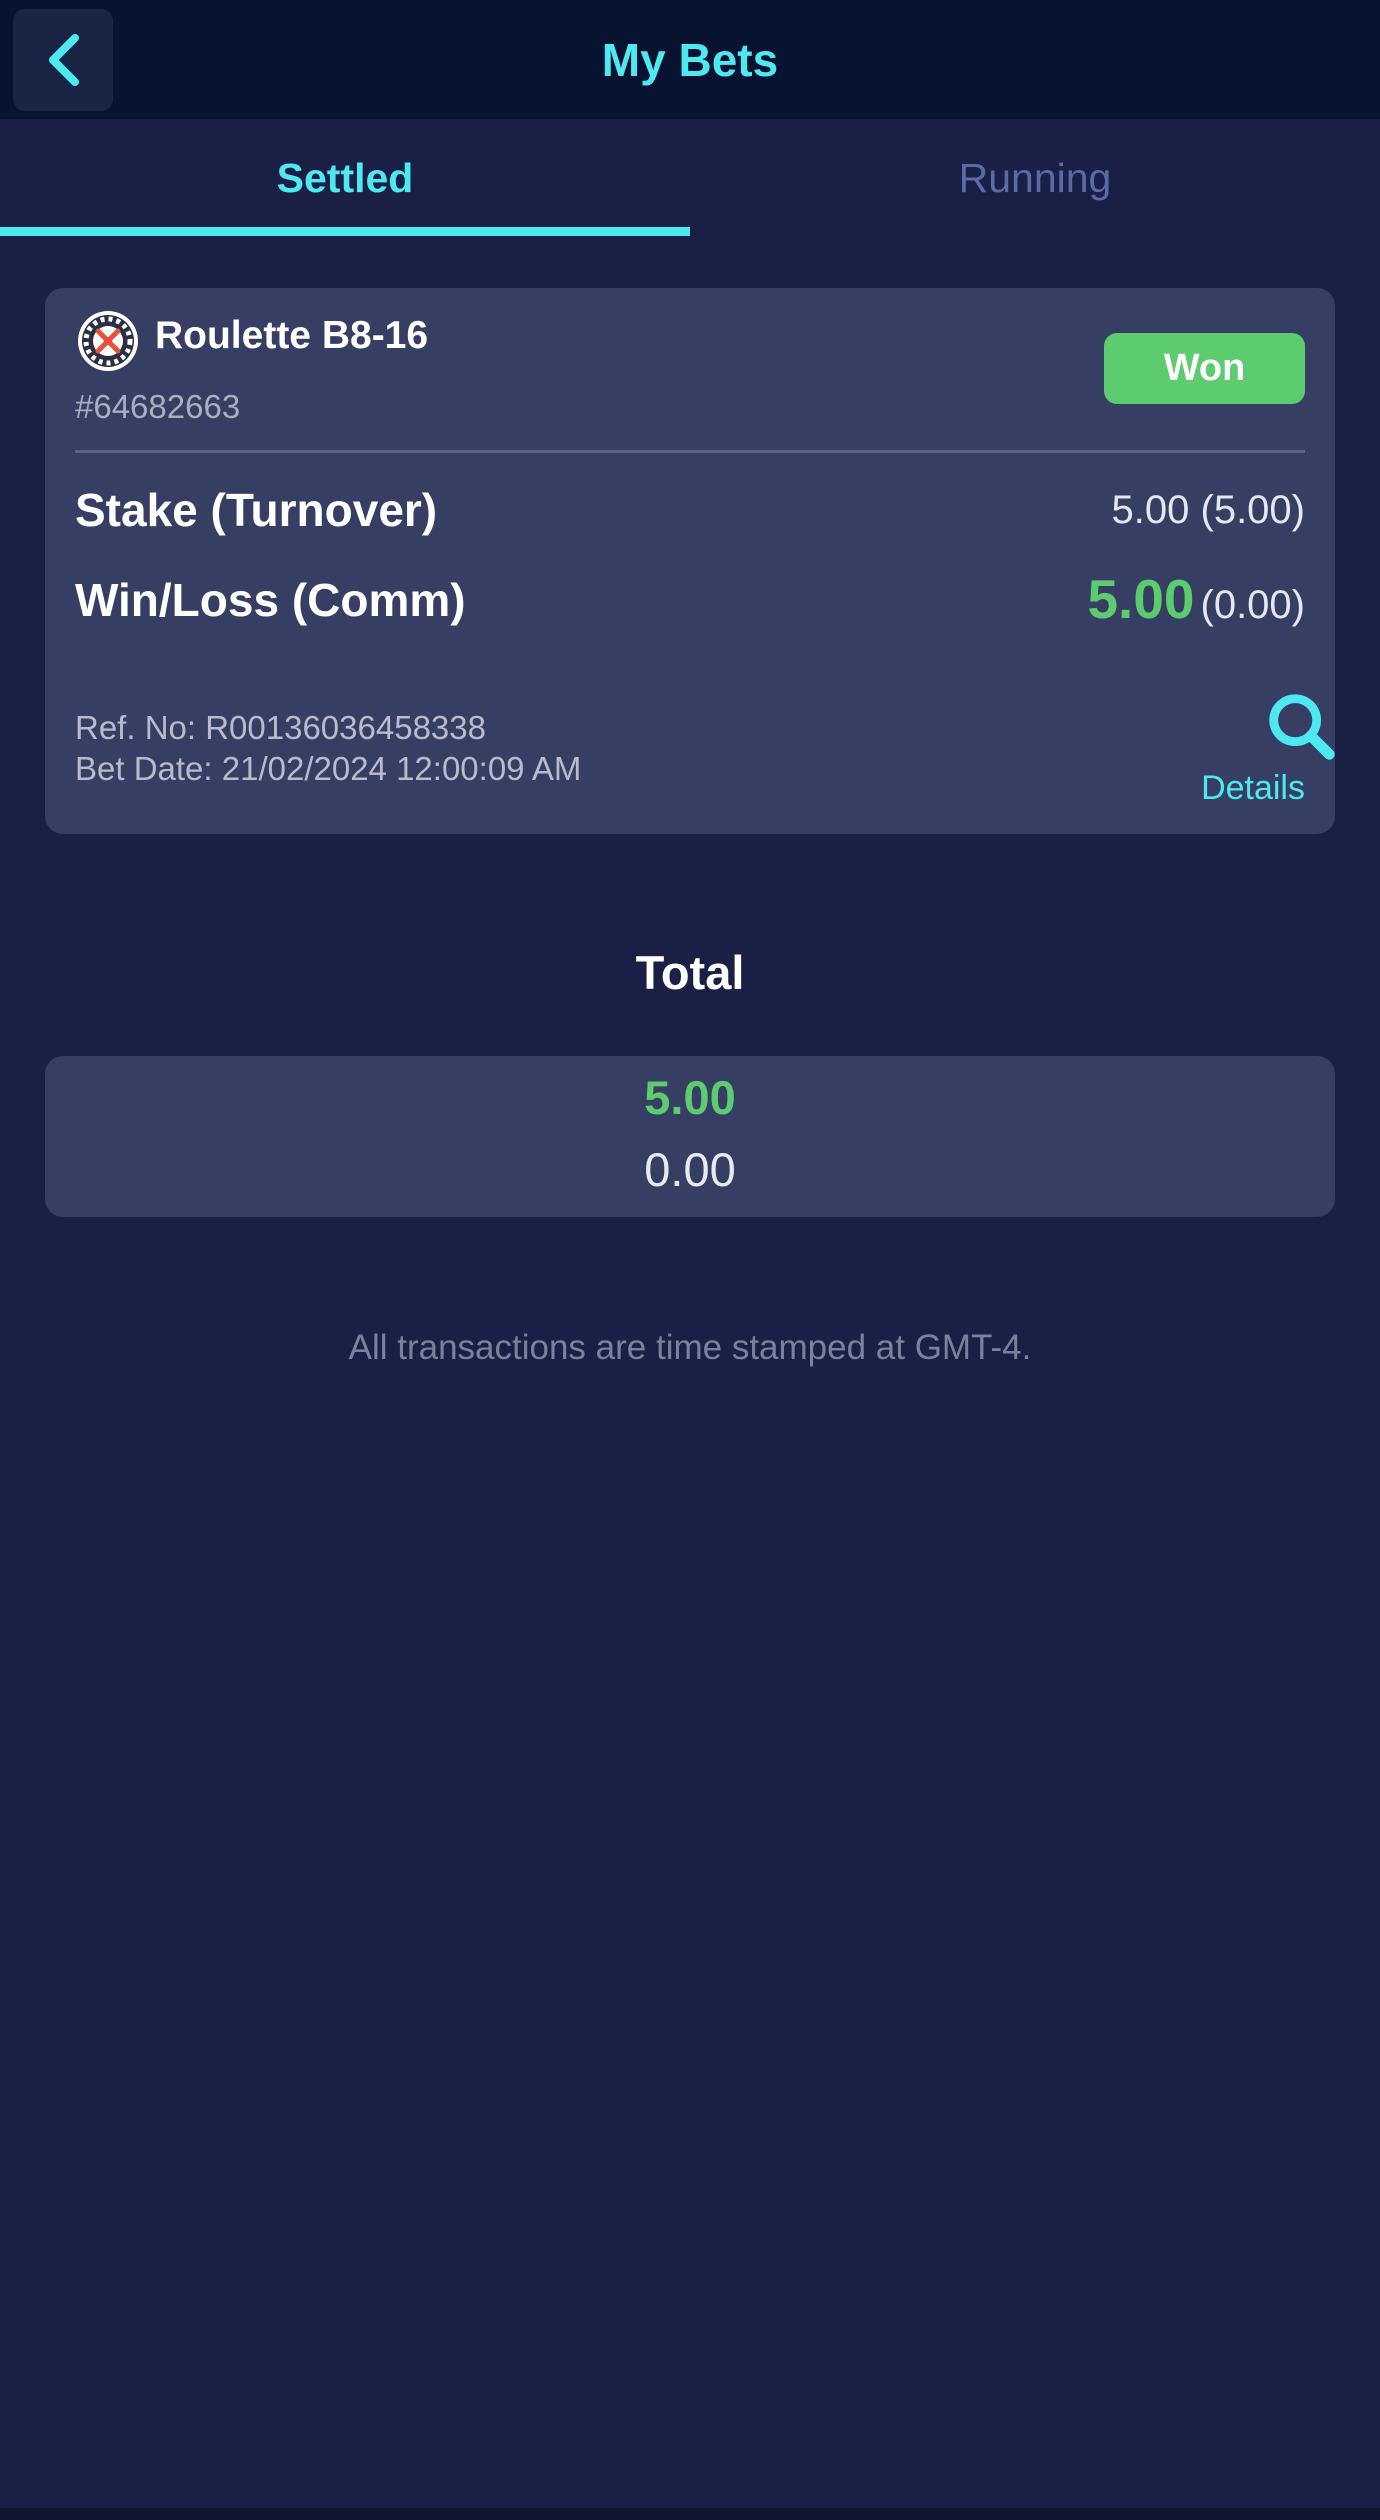 The image size is (1380, 2520). Describe the element at coordinates (345, 178) in the screenshot. I see `tab-settled: Settled` at that location.